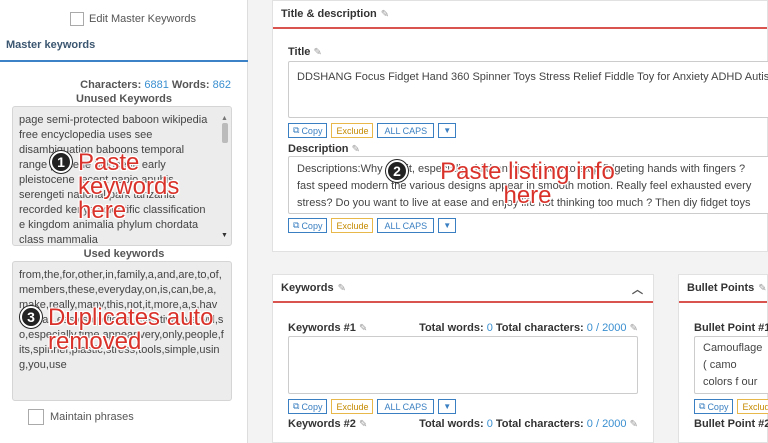  Describe the element at coordinates (520, 15) in the screenshot. I see `title-description-header: Title & description ✎` at that location.